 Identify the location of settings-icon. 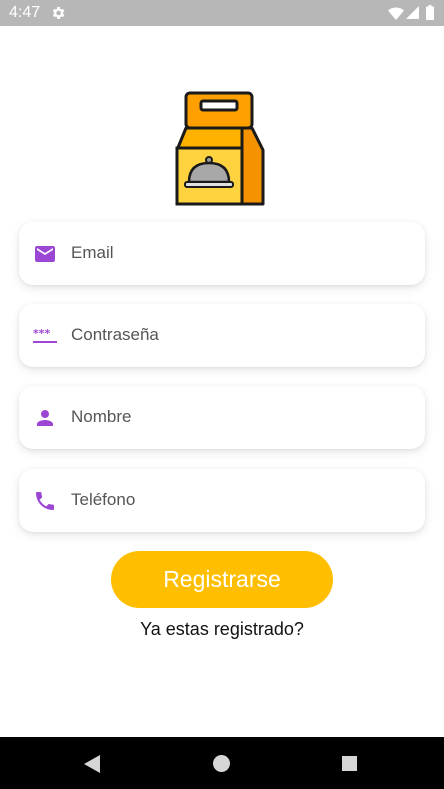
(58, 13).